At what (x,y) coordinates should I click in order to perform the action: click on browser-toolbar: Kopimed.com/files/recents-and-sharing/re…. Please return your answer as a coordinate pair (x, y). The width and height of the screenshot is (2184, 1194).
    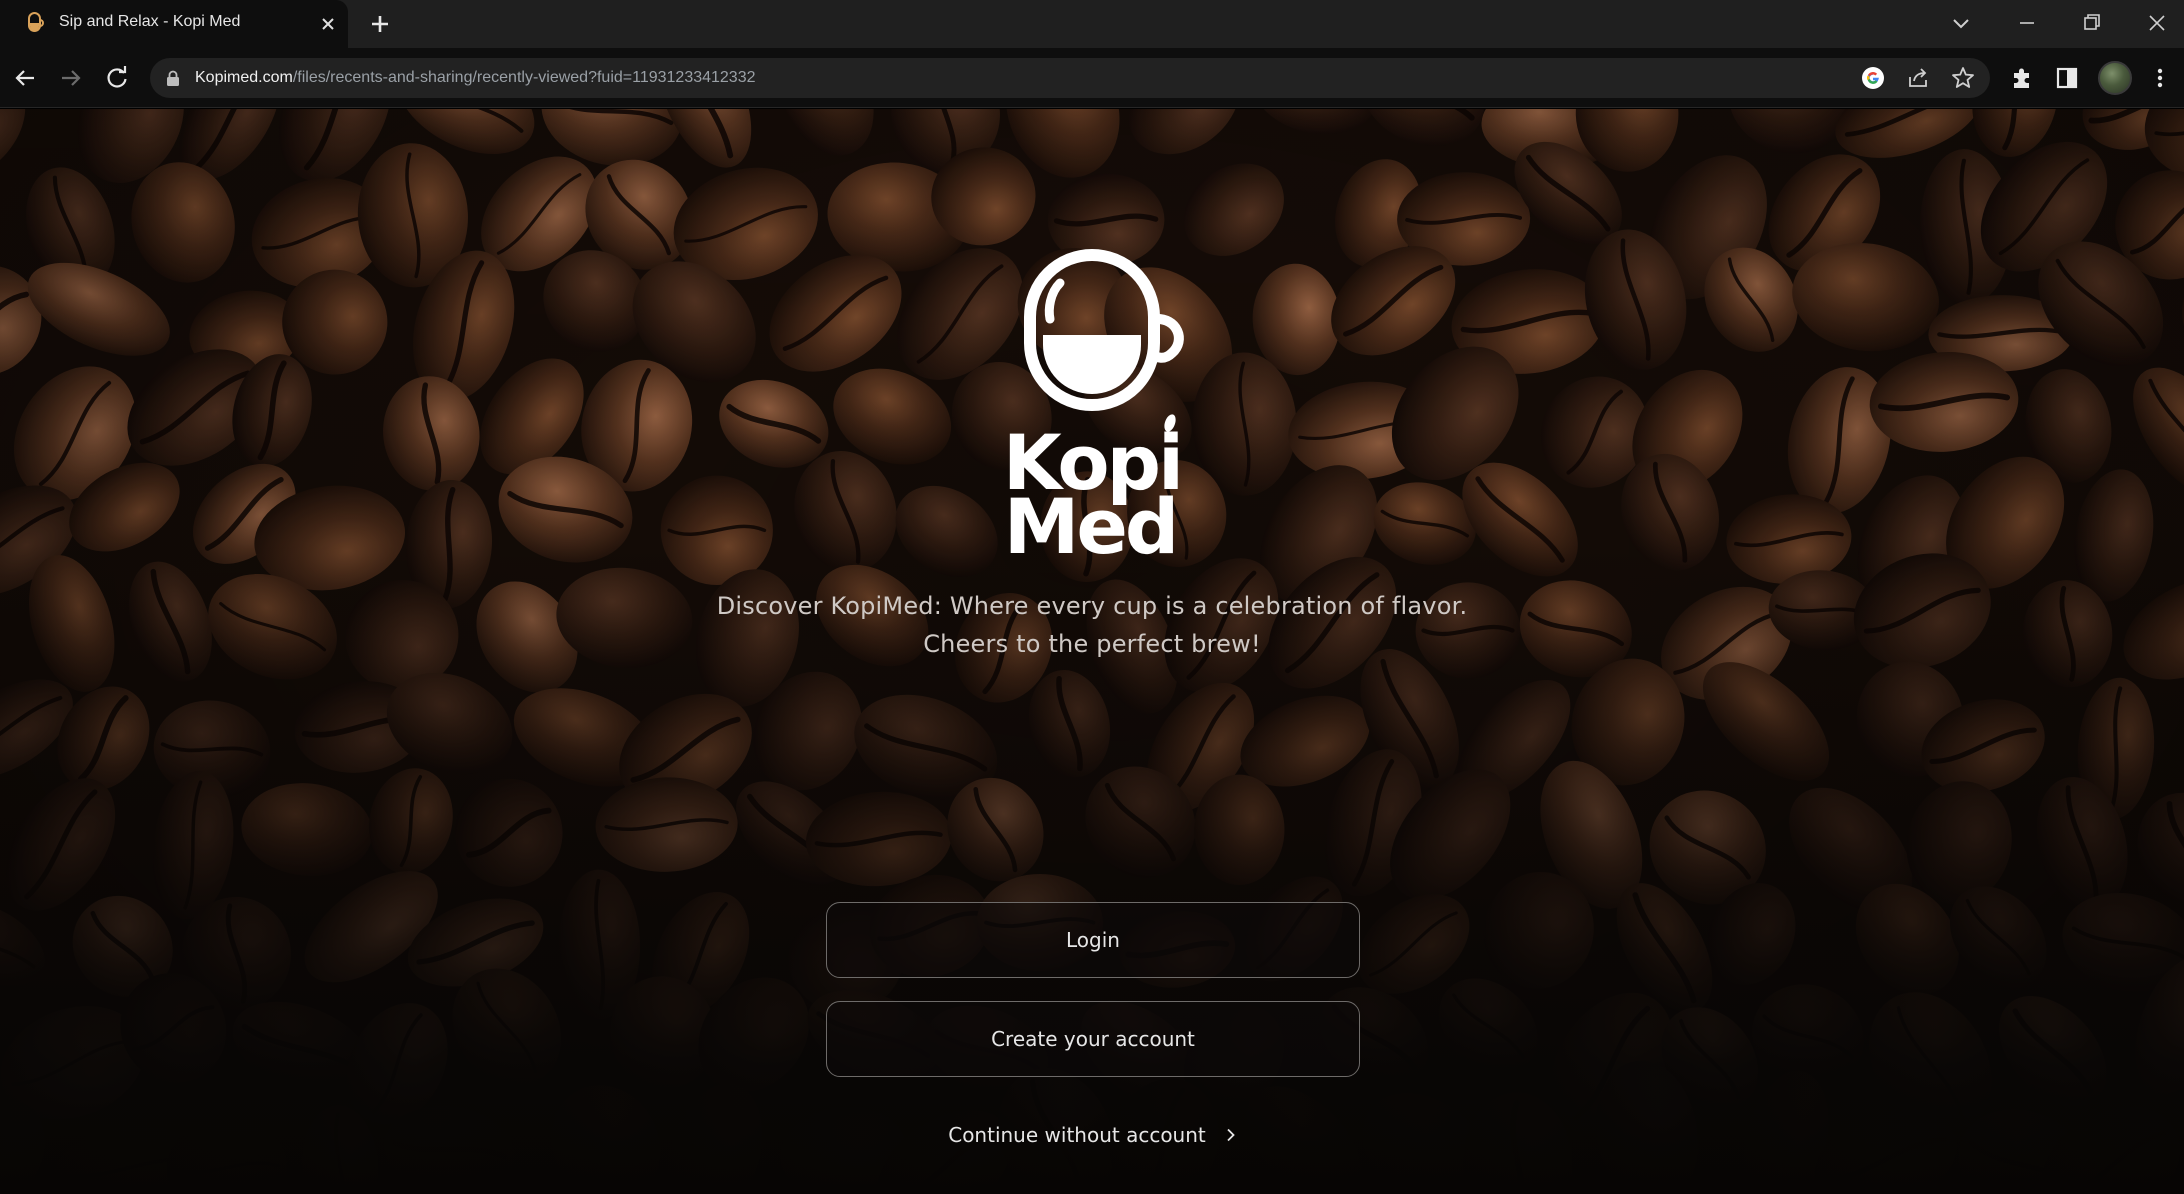
    Looking at the image, I should click on (1092, 78).